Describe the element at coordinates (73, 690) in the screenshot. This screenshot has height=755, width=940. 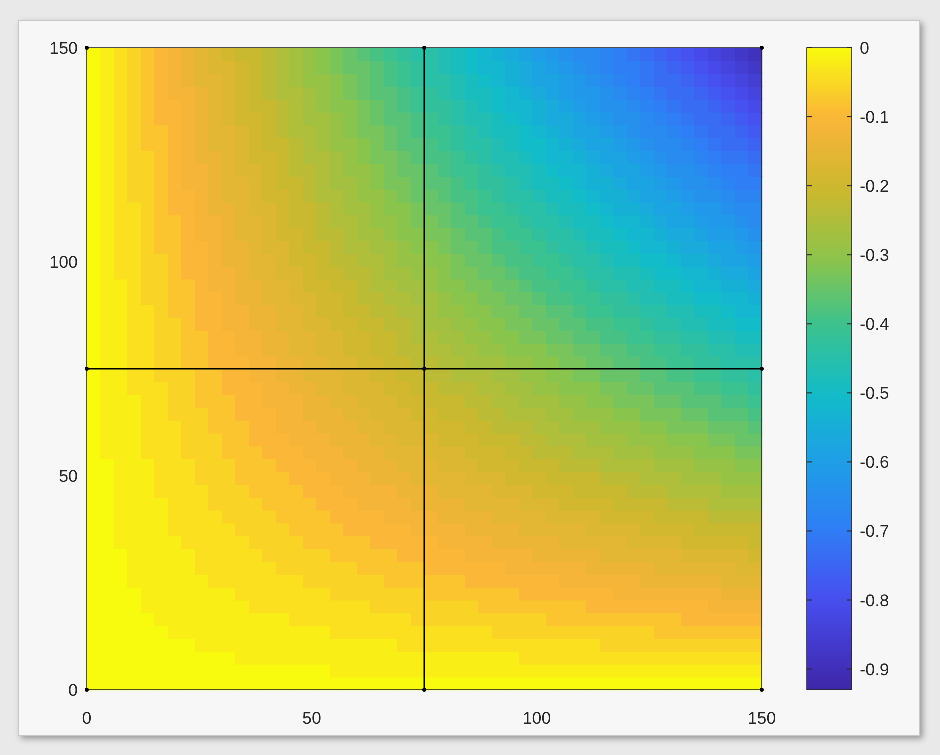
I see `y-tick-label: 0` at that location.